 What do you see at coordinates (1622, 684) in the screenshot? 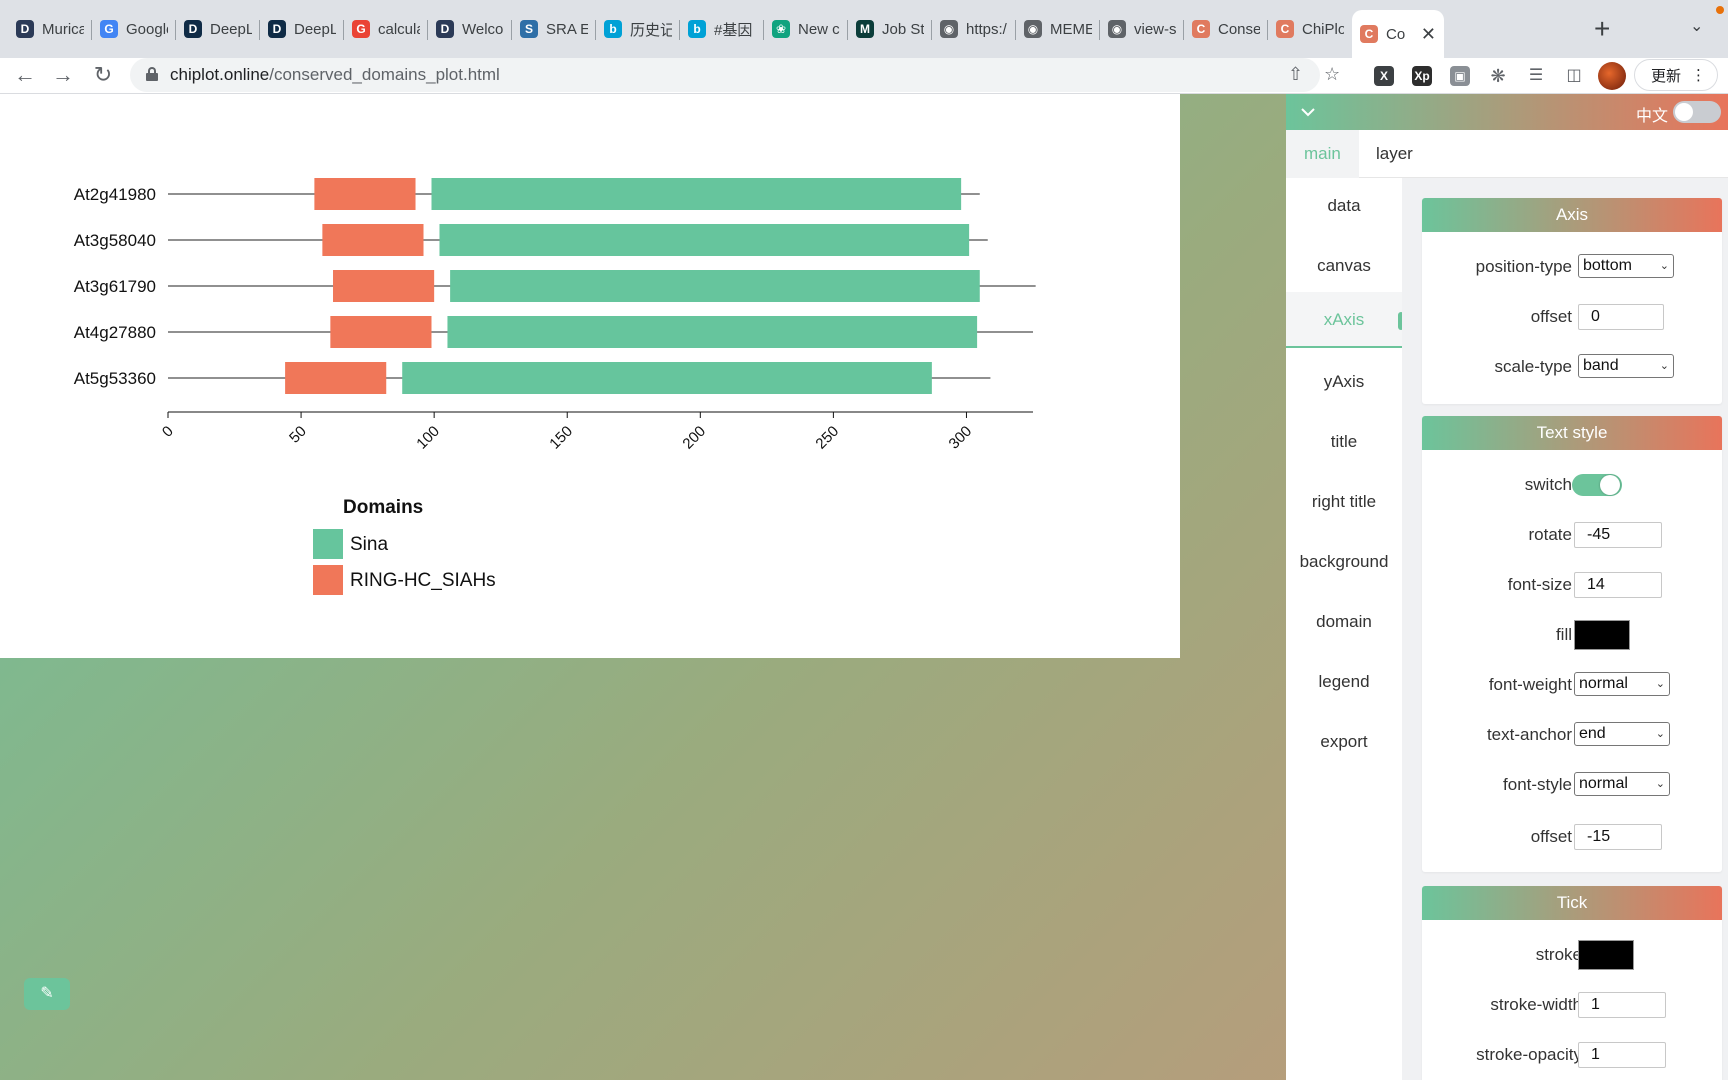
I see `font-weight-select: normal ⌄` at bounding box center [1622, 684].